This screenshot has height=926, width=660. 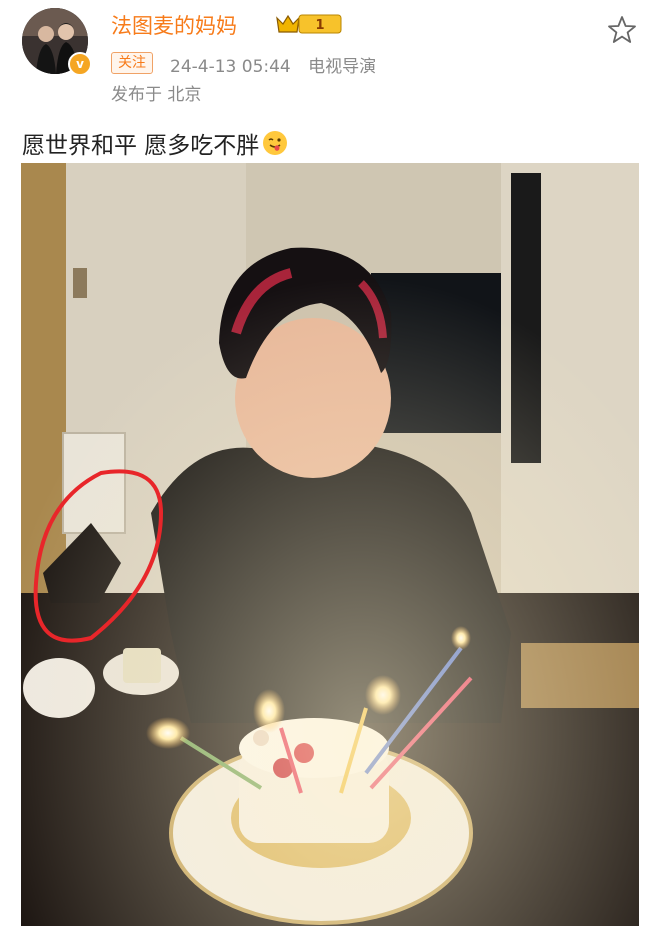 I want to click on post-meta: 24-4-13 05:44 电视导演, so click(x=273, y=64).